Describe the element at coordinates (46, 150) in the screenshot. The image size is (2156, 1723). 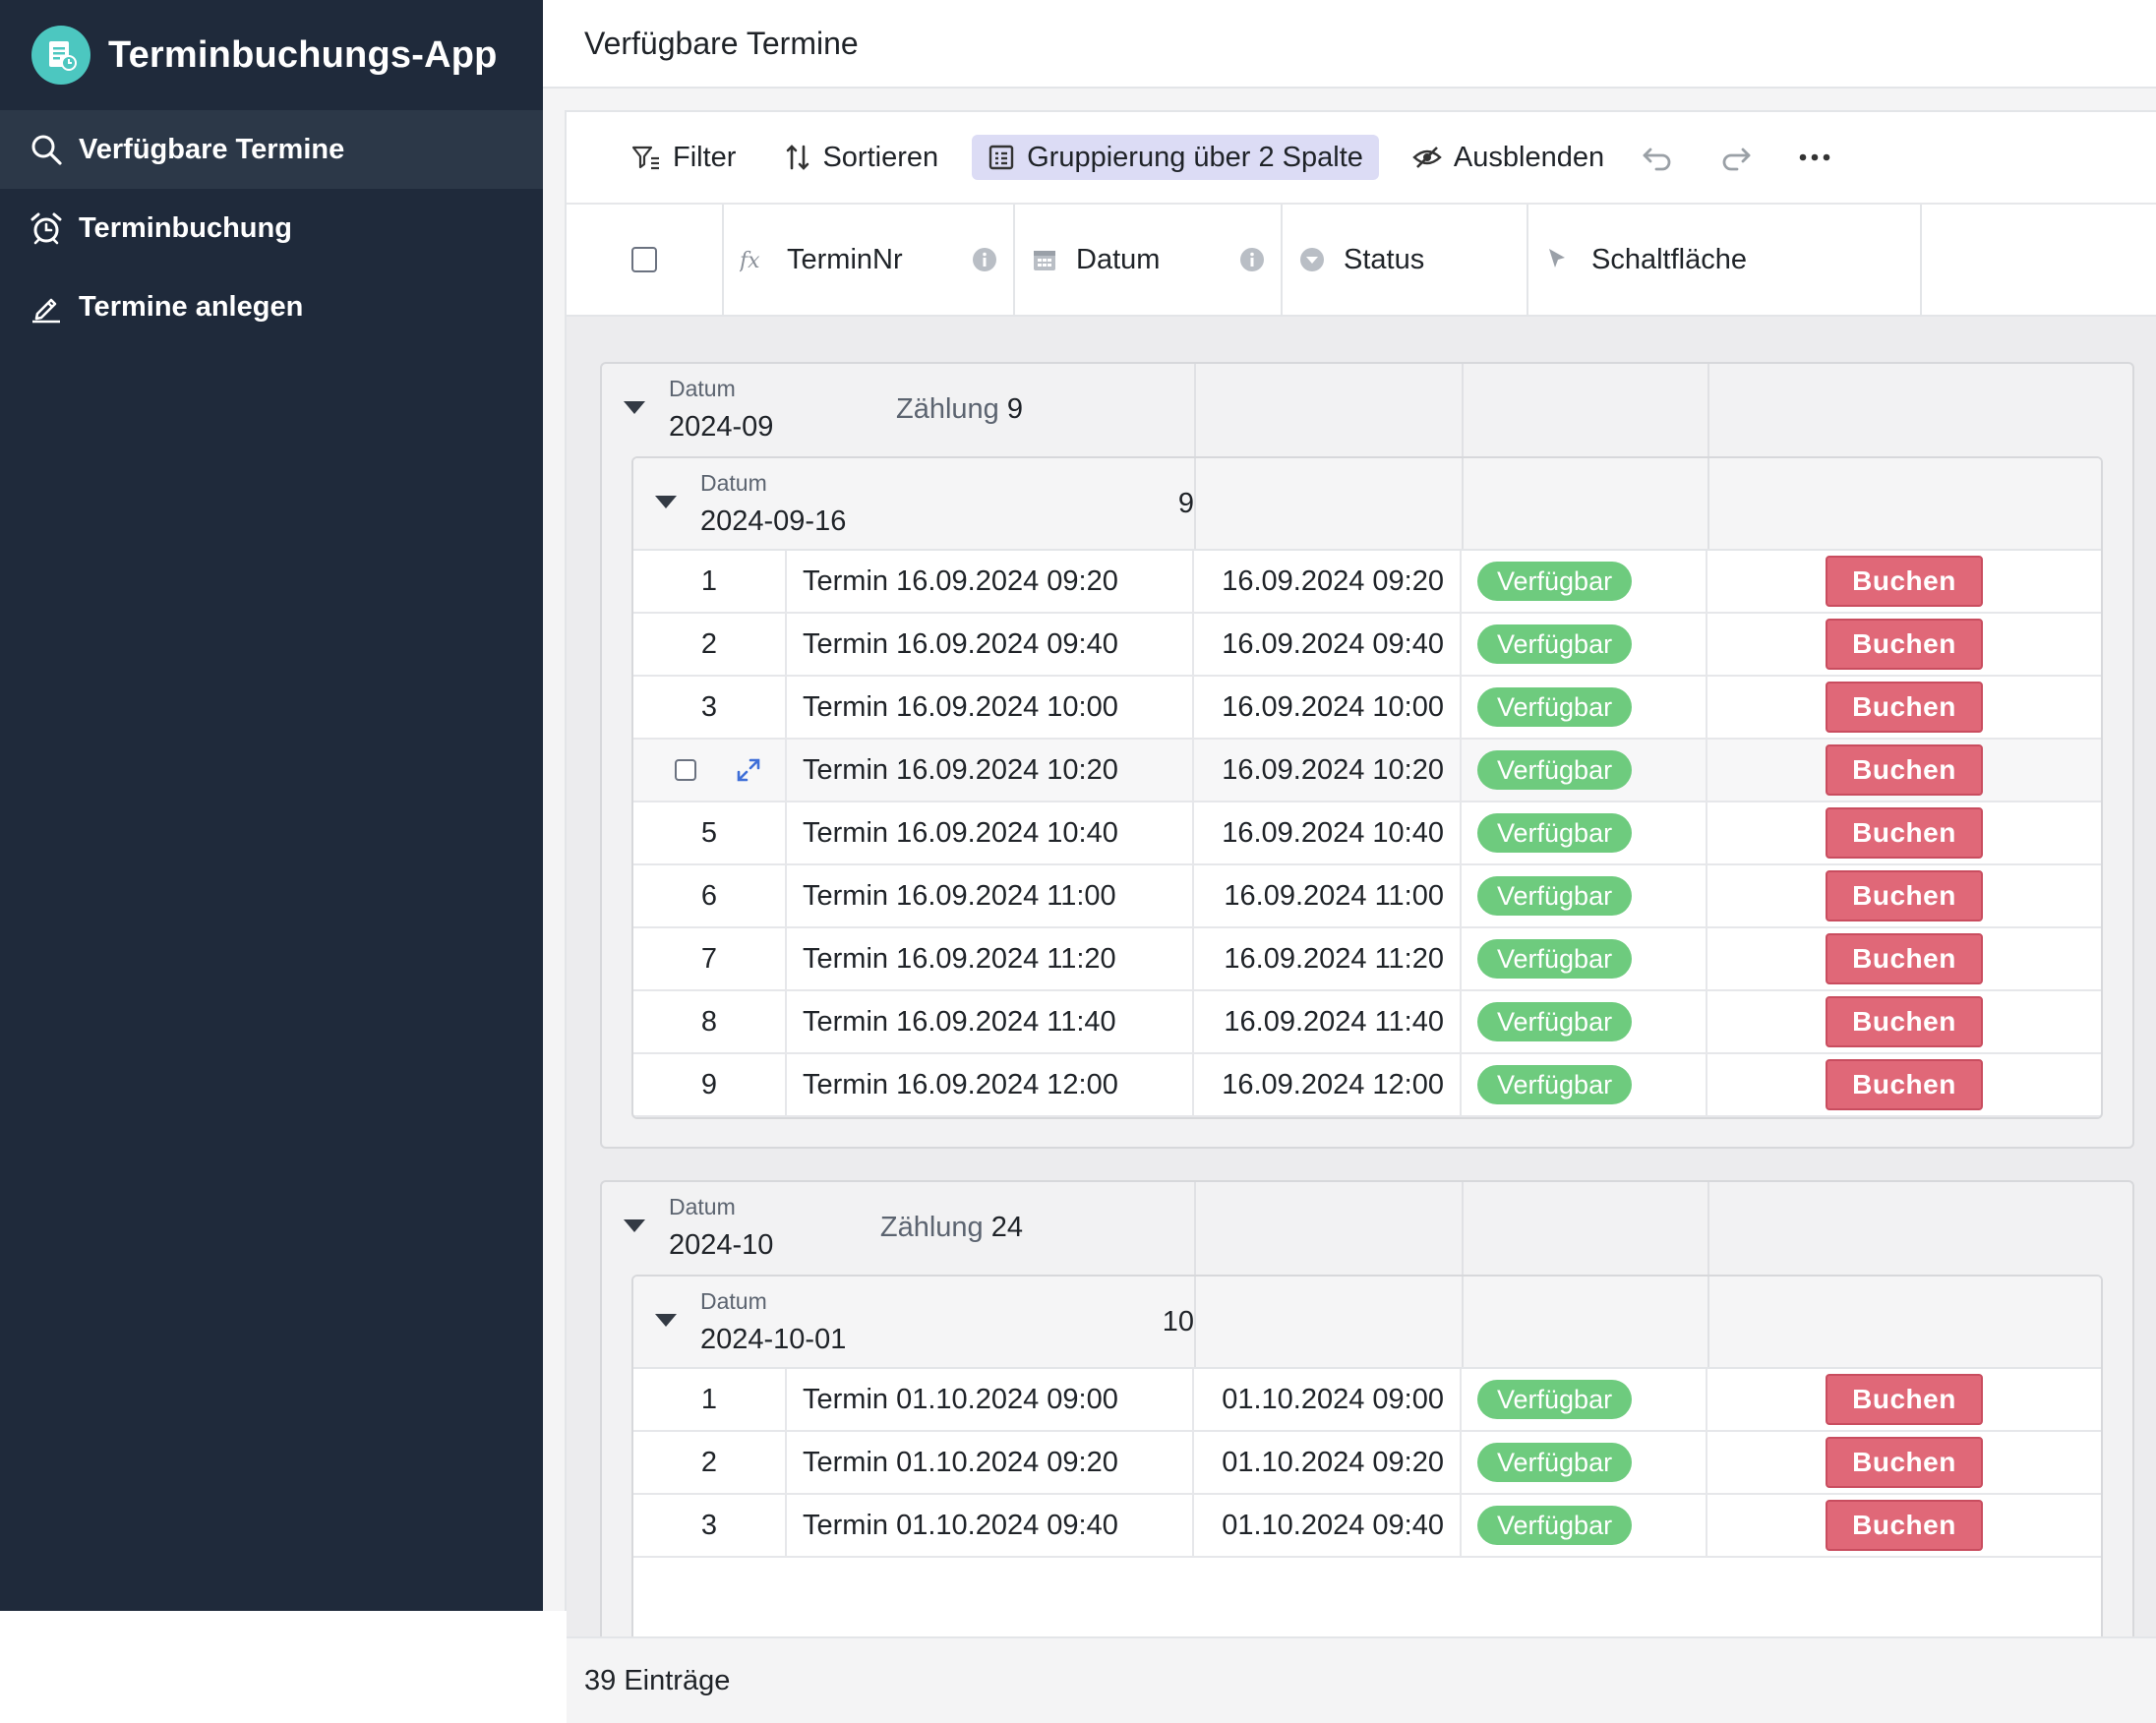
I see `search-icon` at that location.